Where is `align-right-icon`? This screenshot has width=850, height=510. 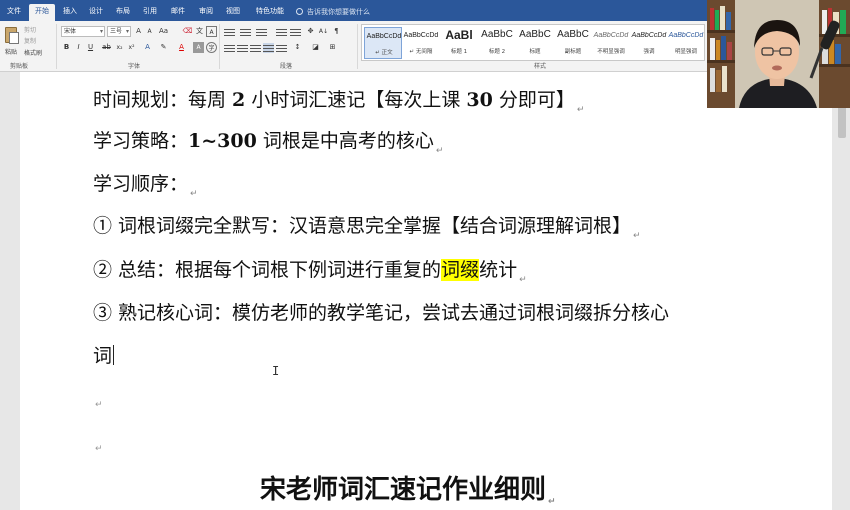 align-right-icon is located at coordinates (255, 48).